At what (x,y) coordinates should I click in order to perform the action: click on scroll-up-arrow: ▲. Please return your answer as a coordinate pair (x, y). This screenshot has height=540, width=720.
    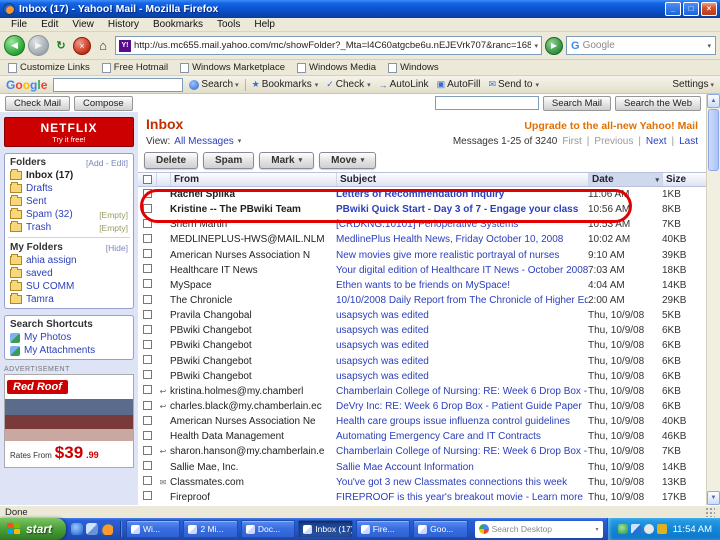
    Looking at the image, I should click on (713, 101).